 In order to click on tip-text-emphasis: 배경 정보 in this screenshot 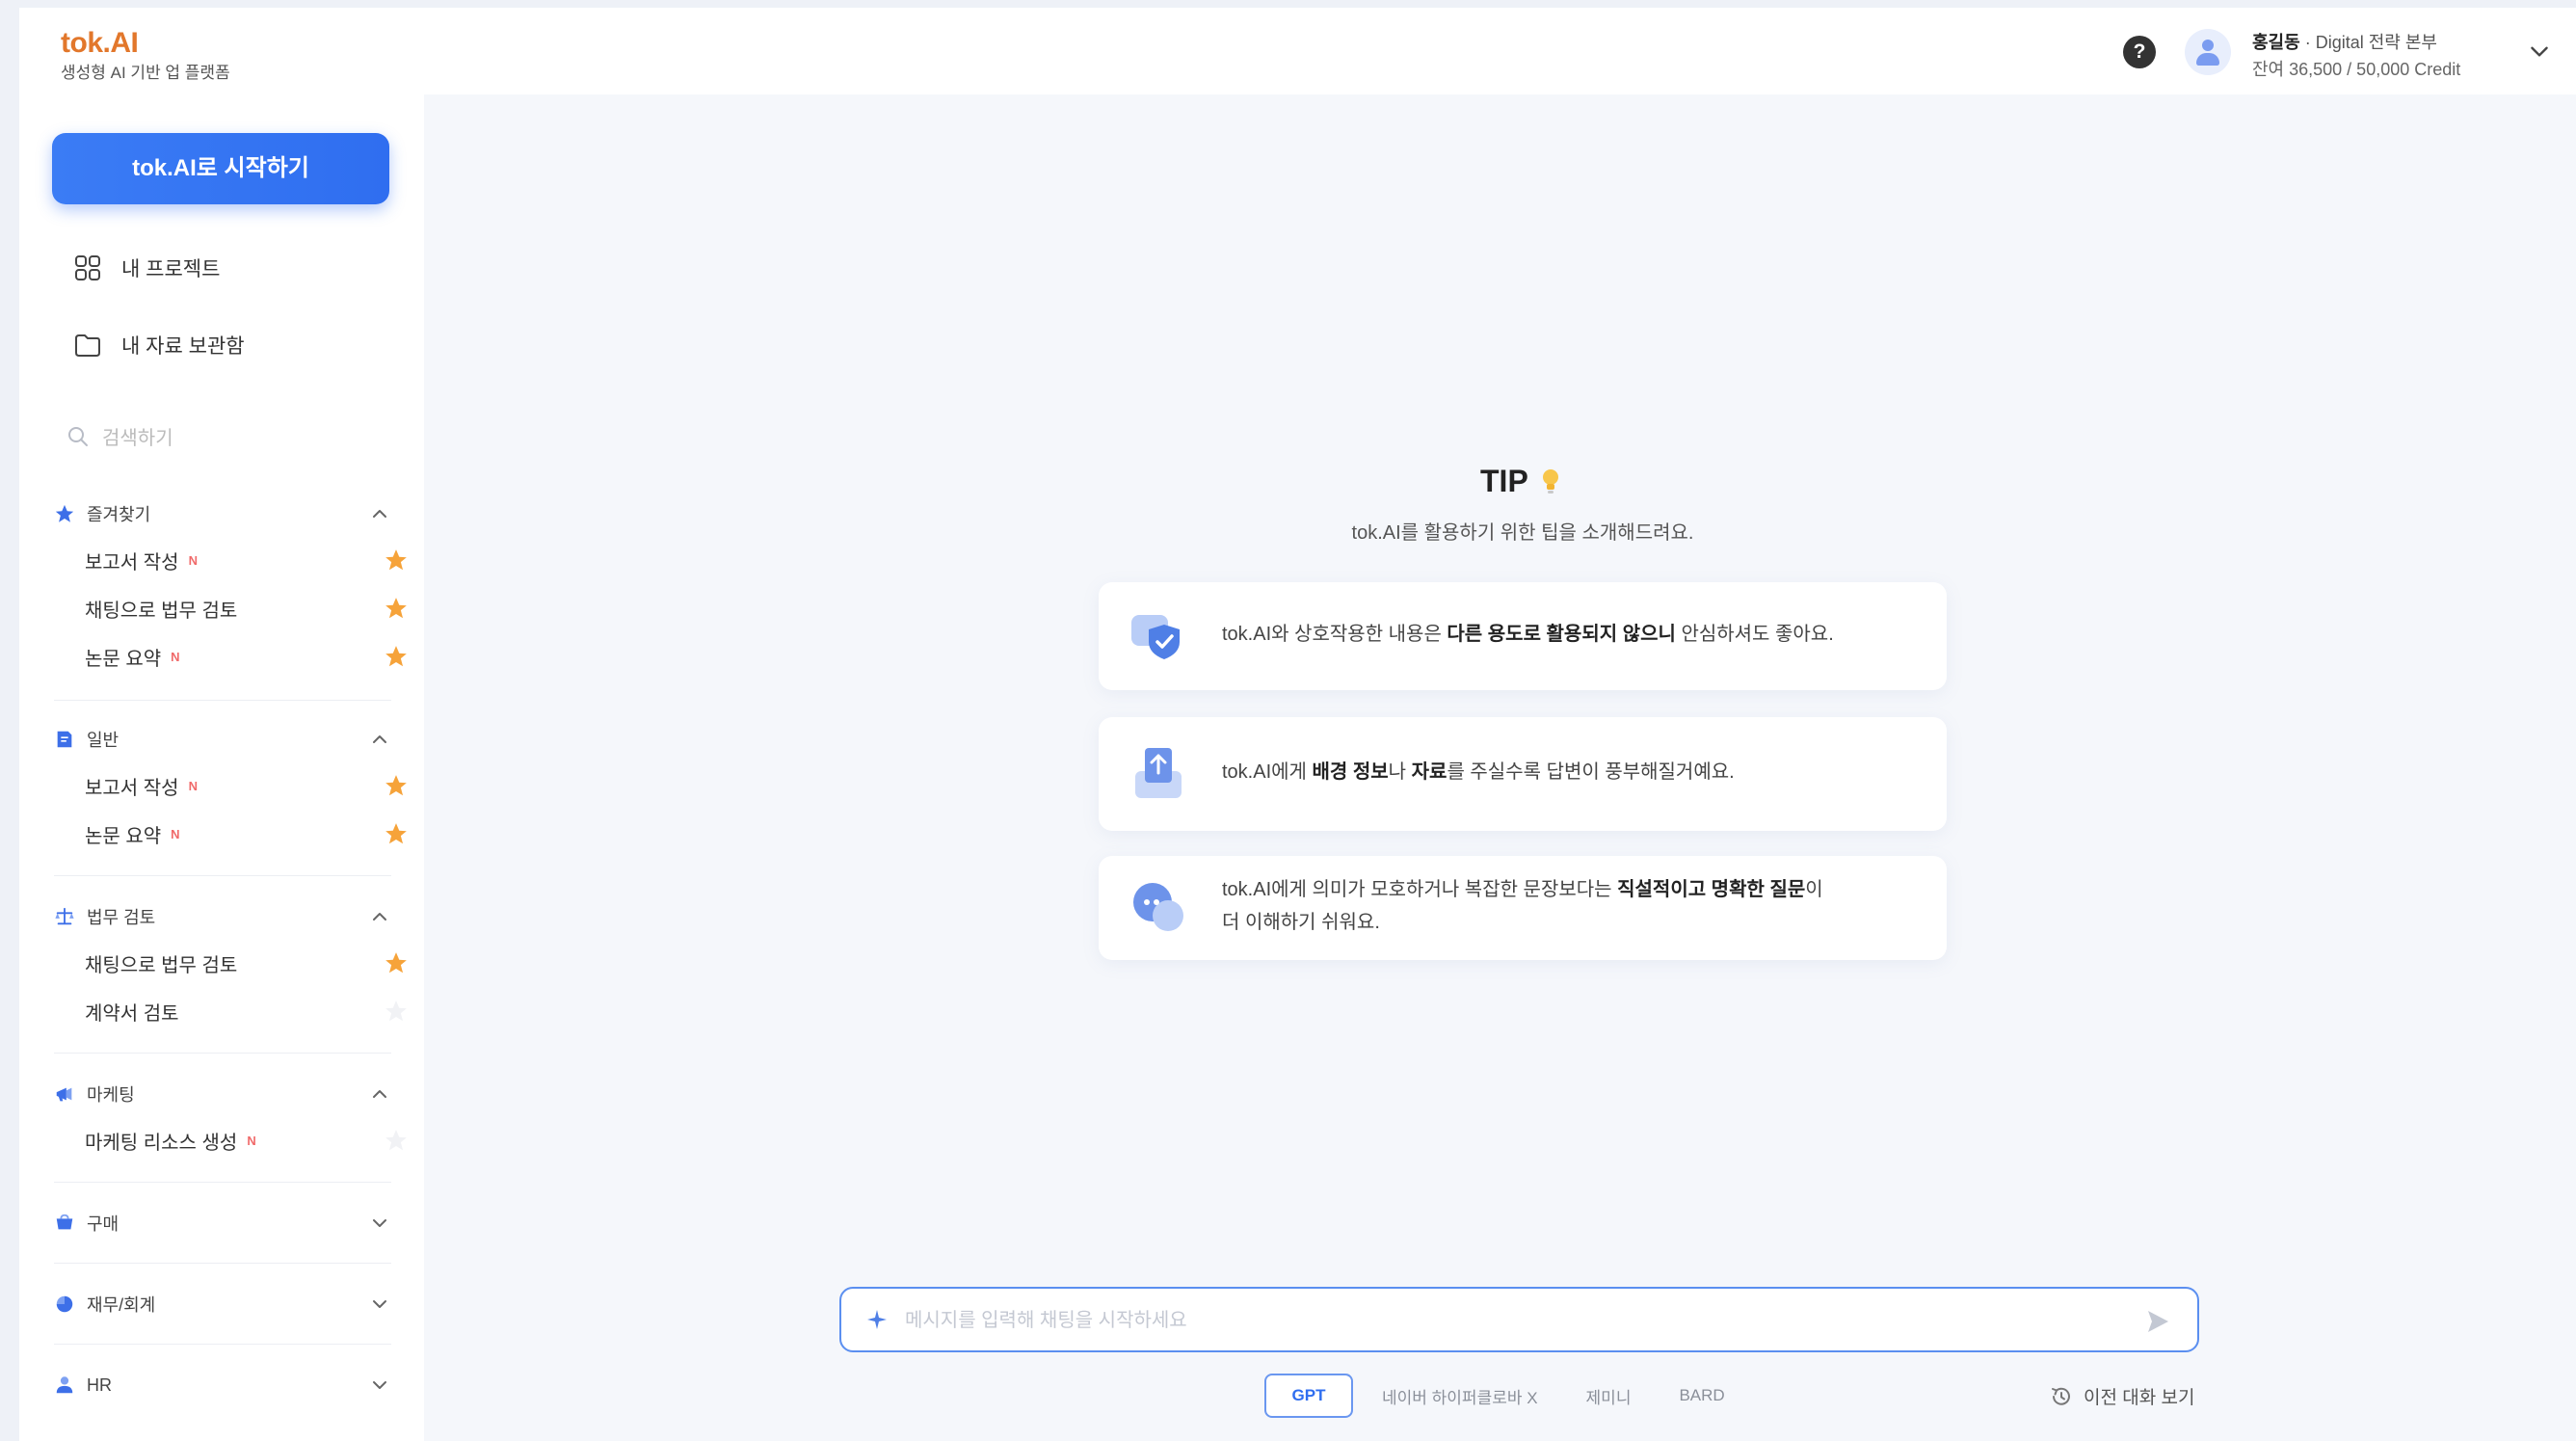, I will do `click(1350, 772)`.